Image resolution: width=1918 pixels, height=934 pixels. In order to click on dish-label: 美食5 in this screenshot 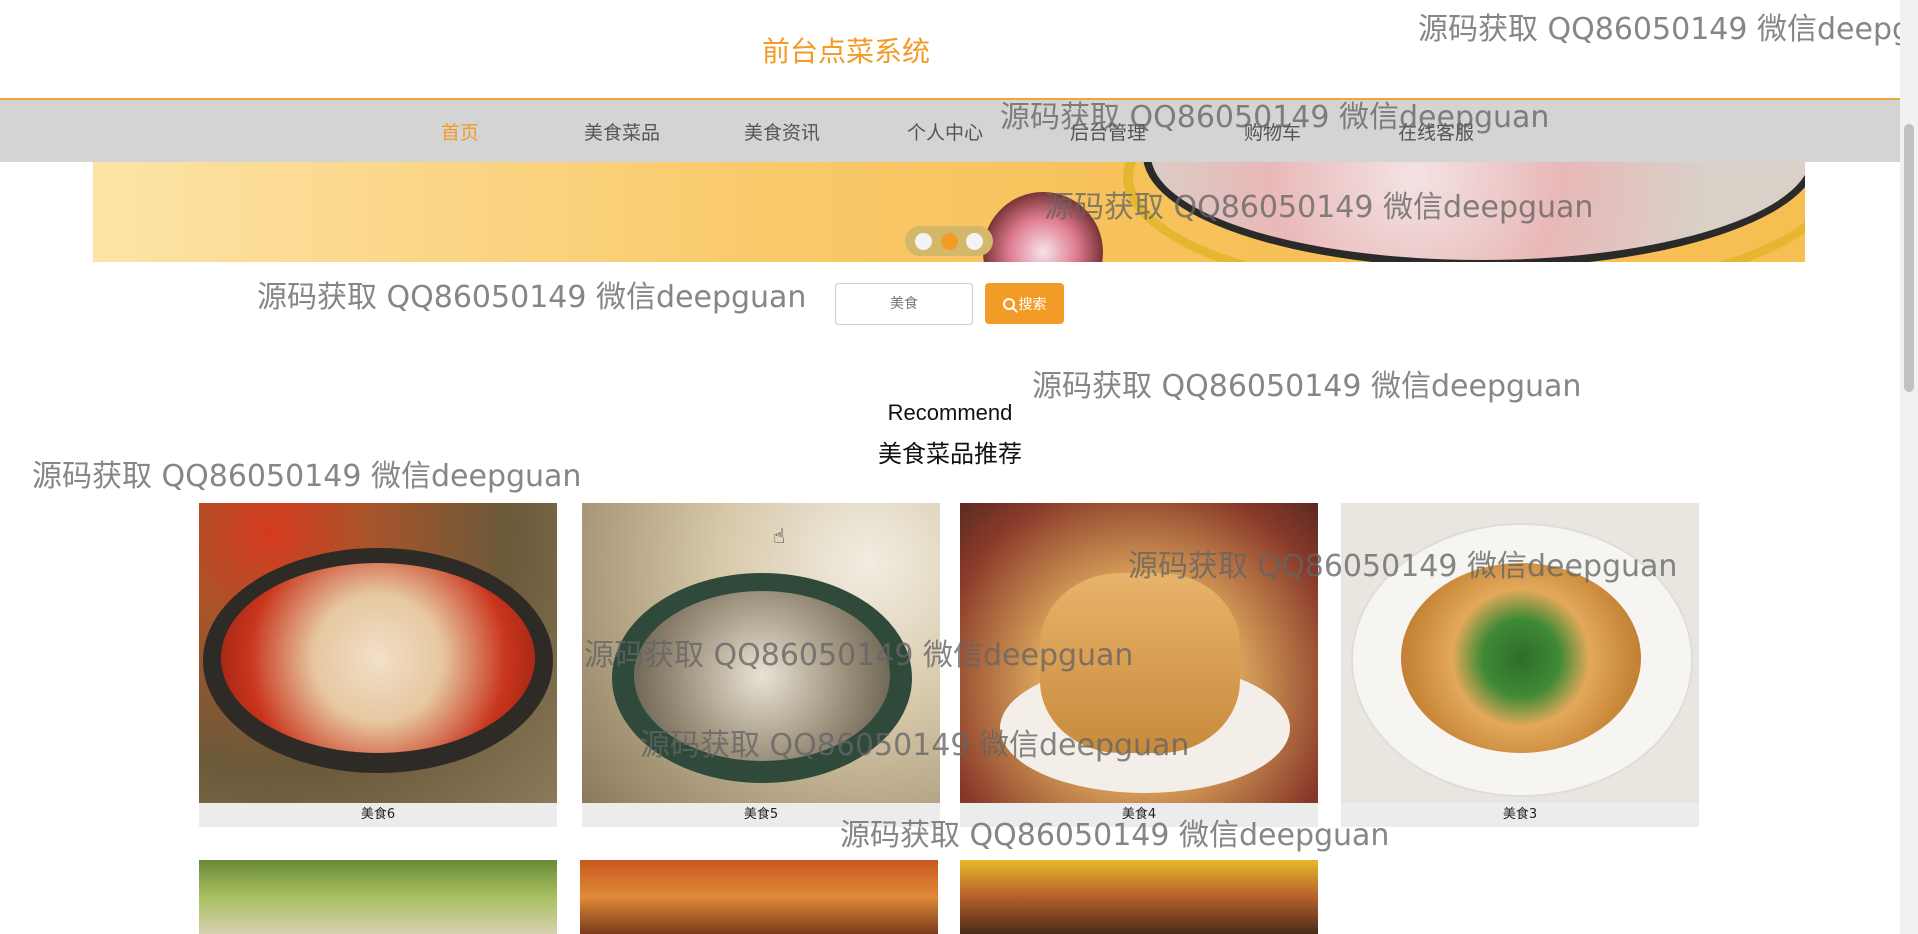, I will do `click(761, 815)`.